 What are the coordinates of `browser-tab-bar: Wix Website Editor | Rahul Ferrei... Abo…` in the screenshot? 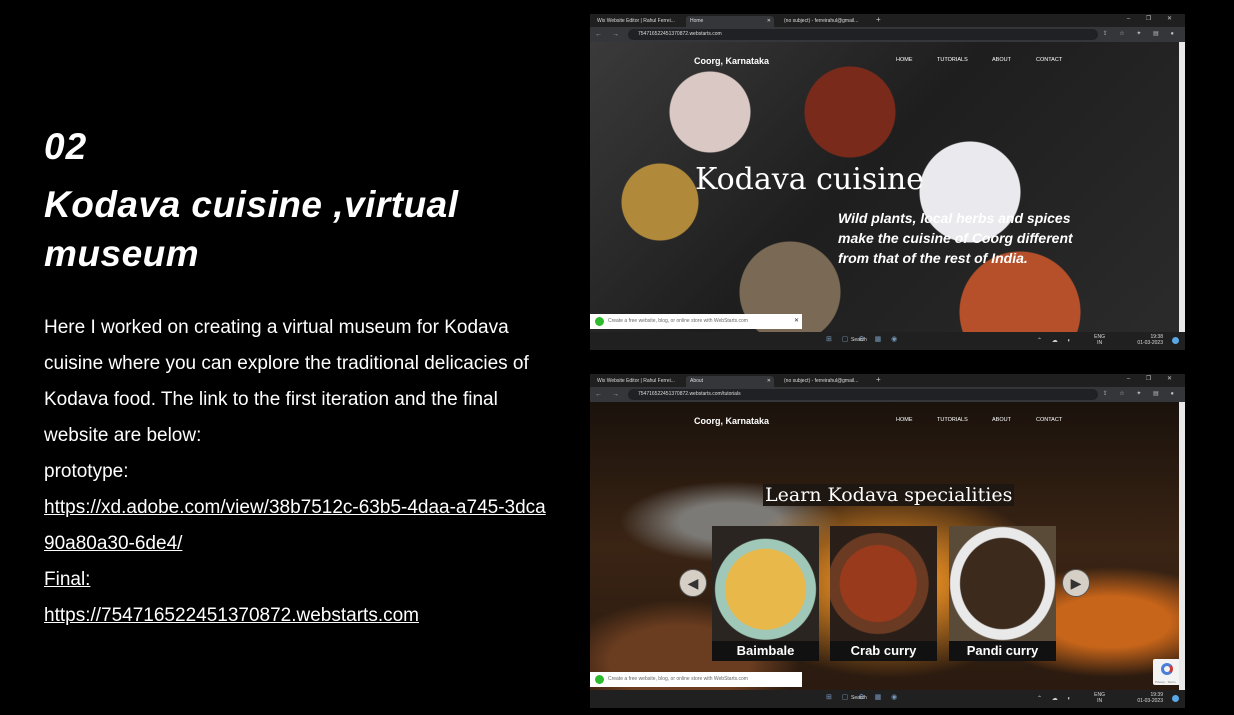 It's located at (887, 380).